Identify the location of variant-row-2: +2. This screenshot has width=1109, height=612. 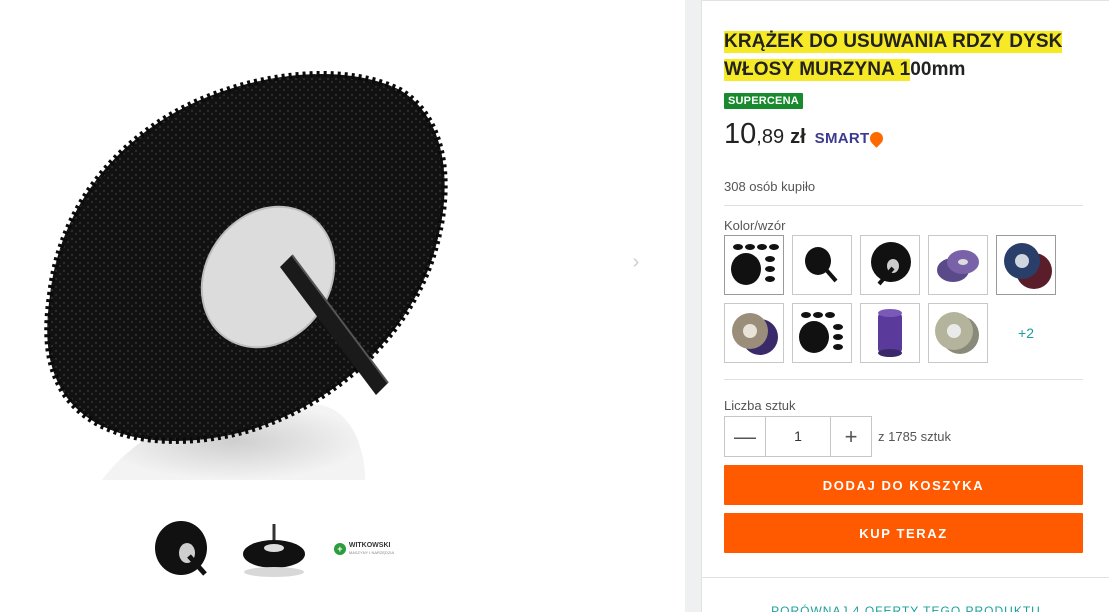
(904, 333).